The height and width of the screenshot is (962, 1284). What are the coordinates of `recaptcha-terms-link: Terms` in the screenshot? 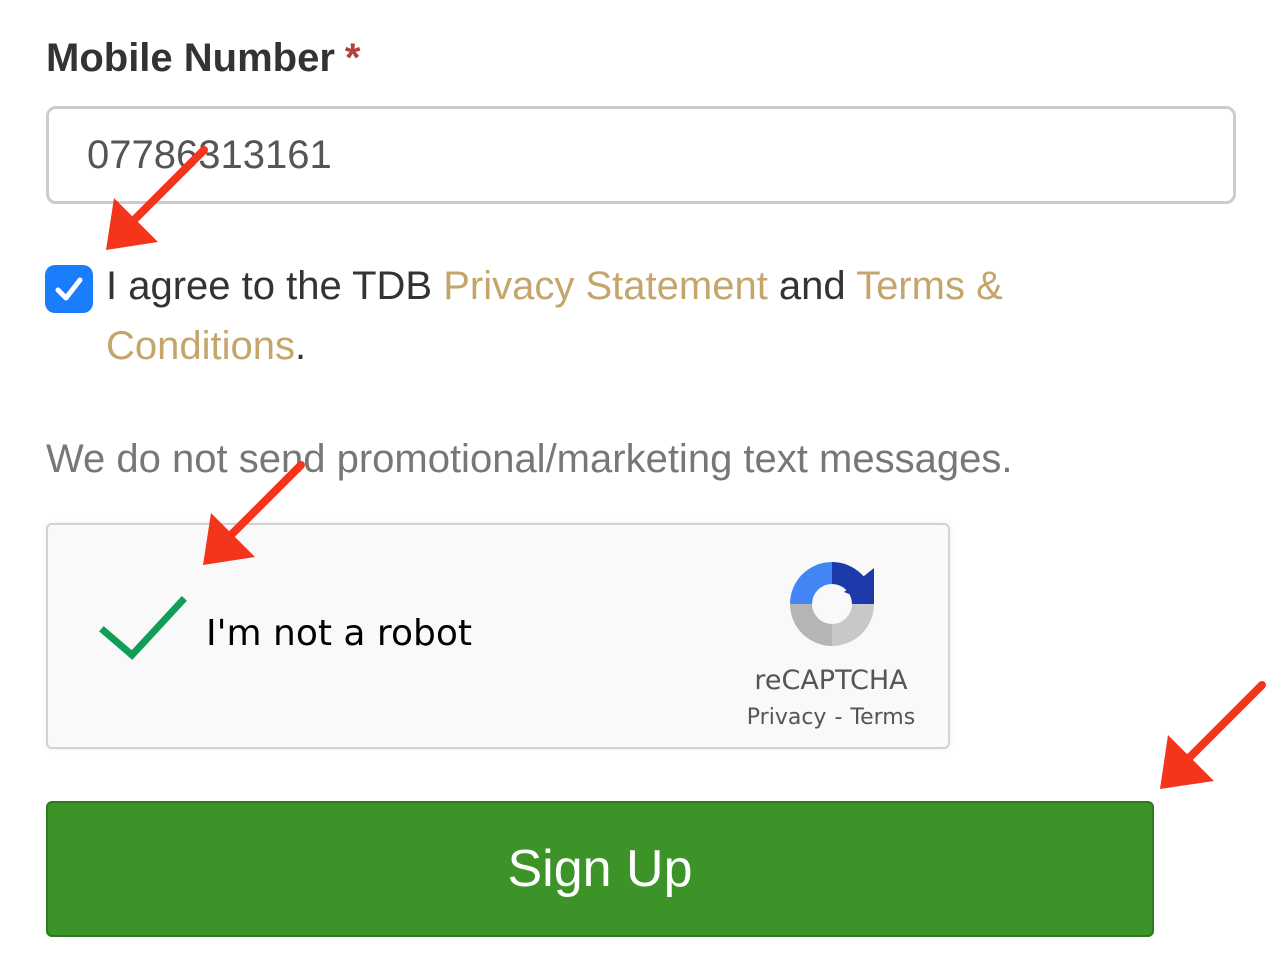 It's located at (882, 717).